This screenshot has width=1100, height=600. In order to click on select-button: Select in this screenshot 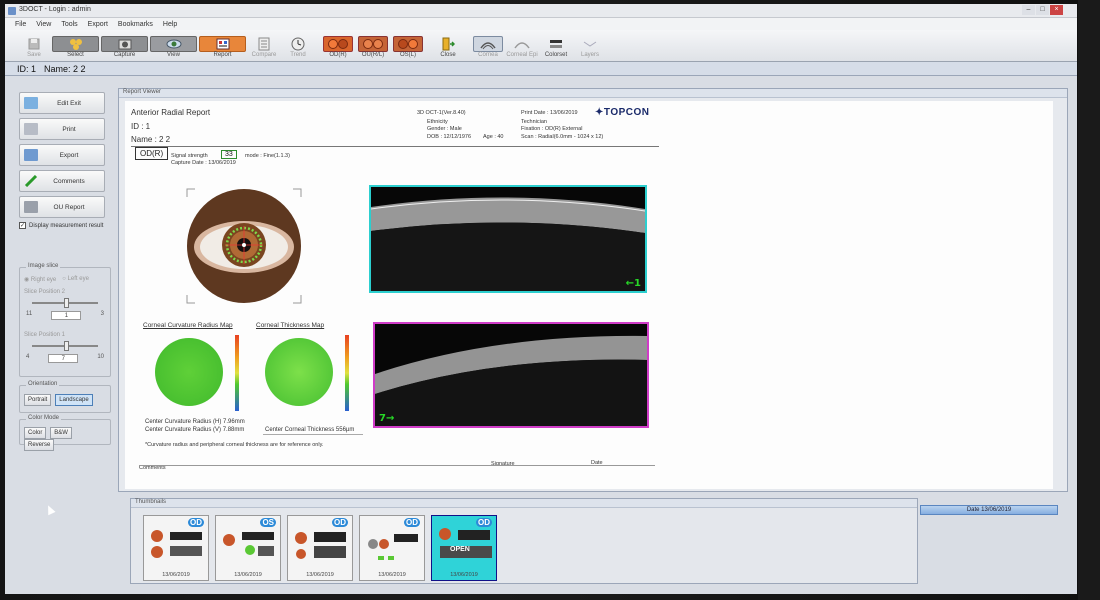, I will do `click(75, 45)`.